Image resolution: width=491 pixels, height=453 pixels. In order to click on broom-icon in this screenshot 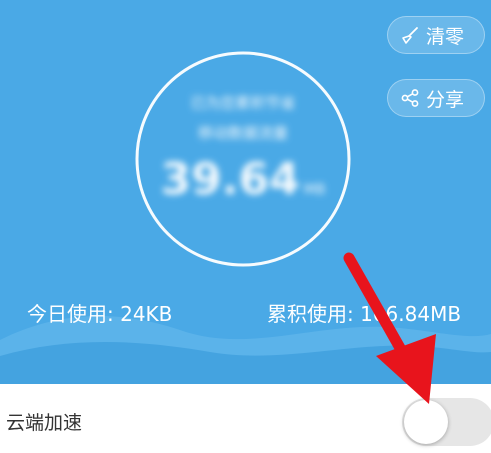, I will do `click(410, 35)`.